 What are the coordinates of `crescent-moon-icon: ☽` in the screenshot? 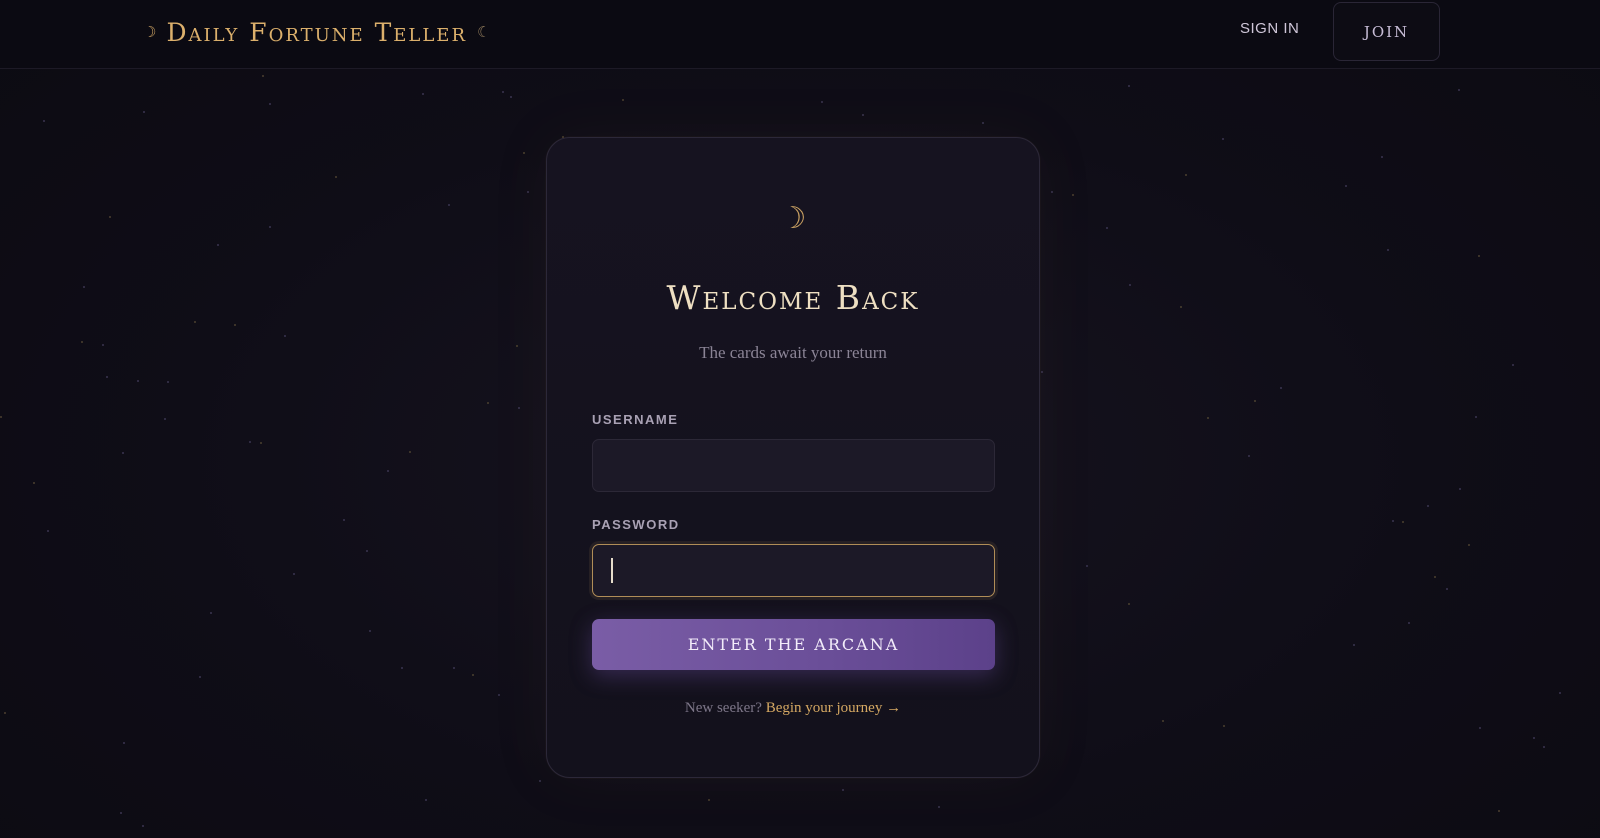 It's located at (793, 218).